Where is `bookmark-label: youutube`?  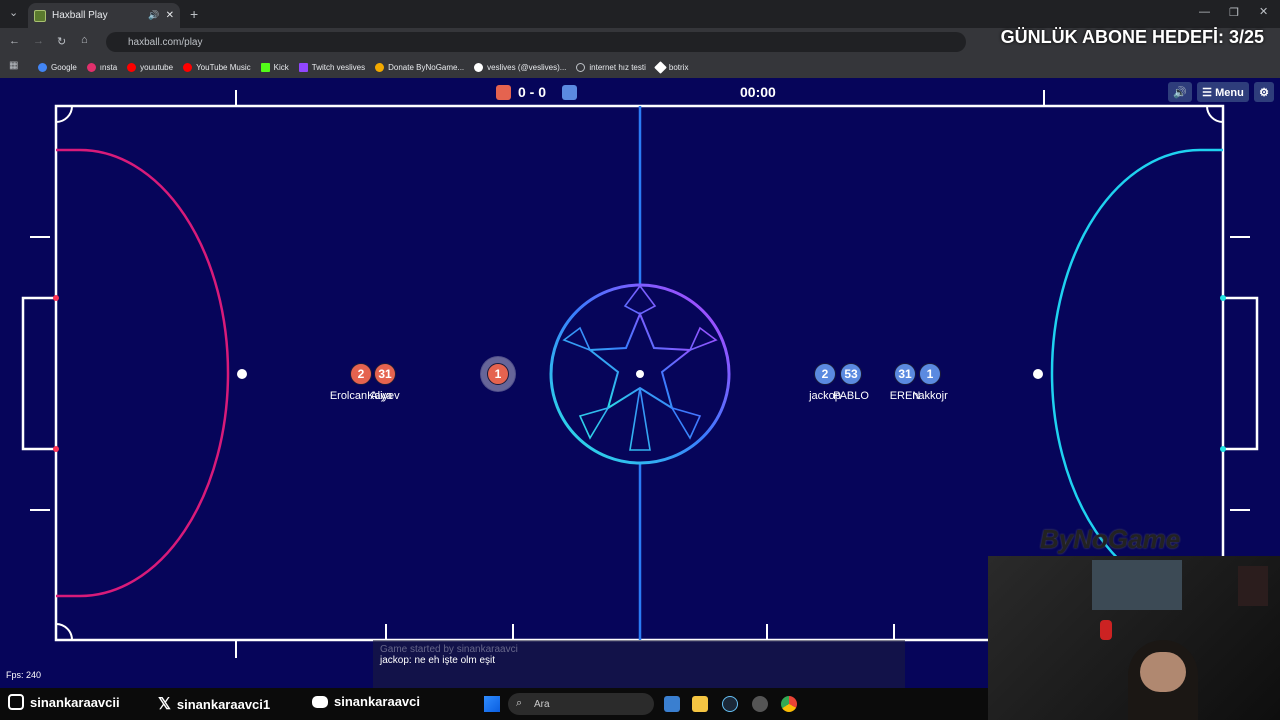
bookmark-label: youutube is located at coordinates (157, 67).